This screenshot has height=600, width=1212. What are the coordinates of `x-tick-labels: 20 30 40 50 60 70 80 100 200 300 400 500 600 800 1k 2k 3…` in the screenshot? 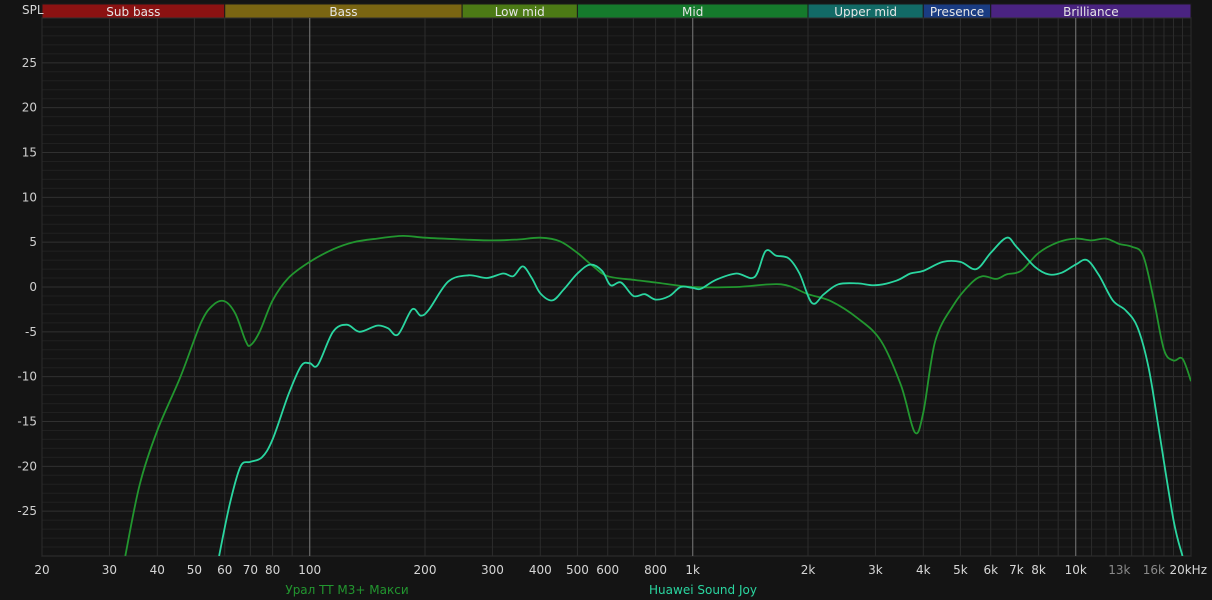 It's located at (620, 570).